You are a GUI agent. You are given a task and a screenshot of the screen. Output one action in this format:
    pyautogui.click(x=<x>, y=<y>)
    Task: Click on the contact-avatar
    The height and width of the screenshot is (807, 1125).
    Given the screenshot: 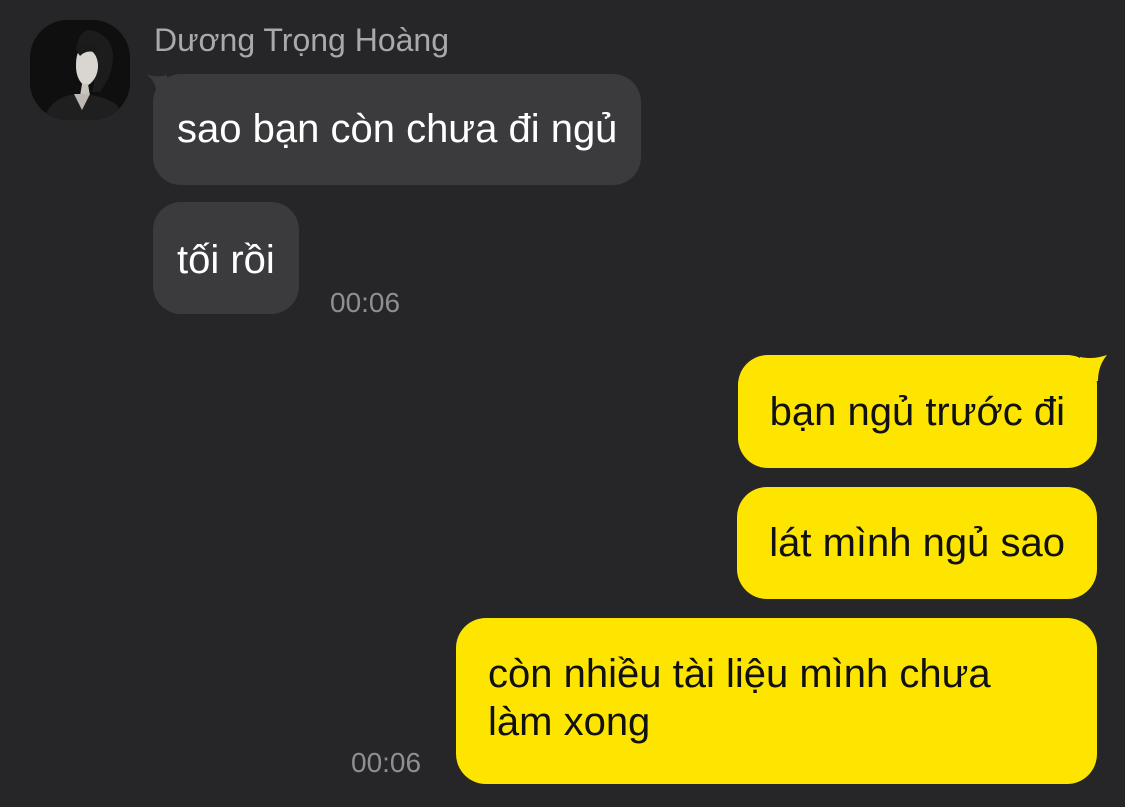 What is the action you would take?
    pyautogui.click(x=80, y=70)
    